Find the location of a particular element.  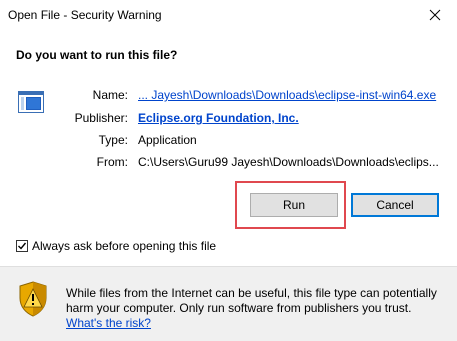

run-button: Run is located at coordinates (294, 205).